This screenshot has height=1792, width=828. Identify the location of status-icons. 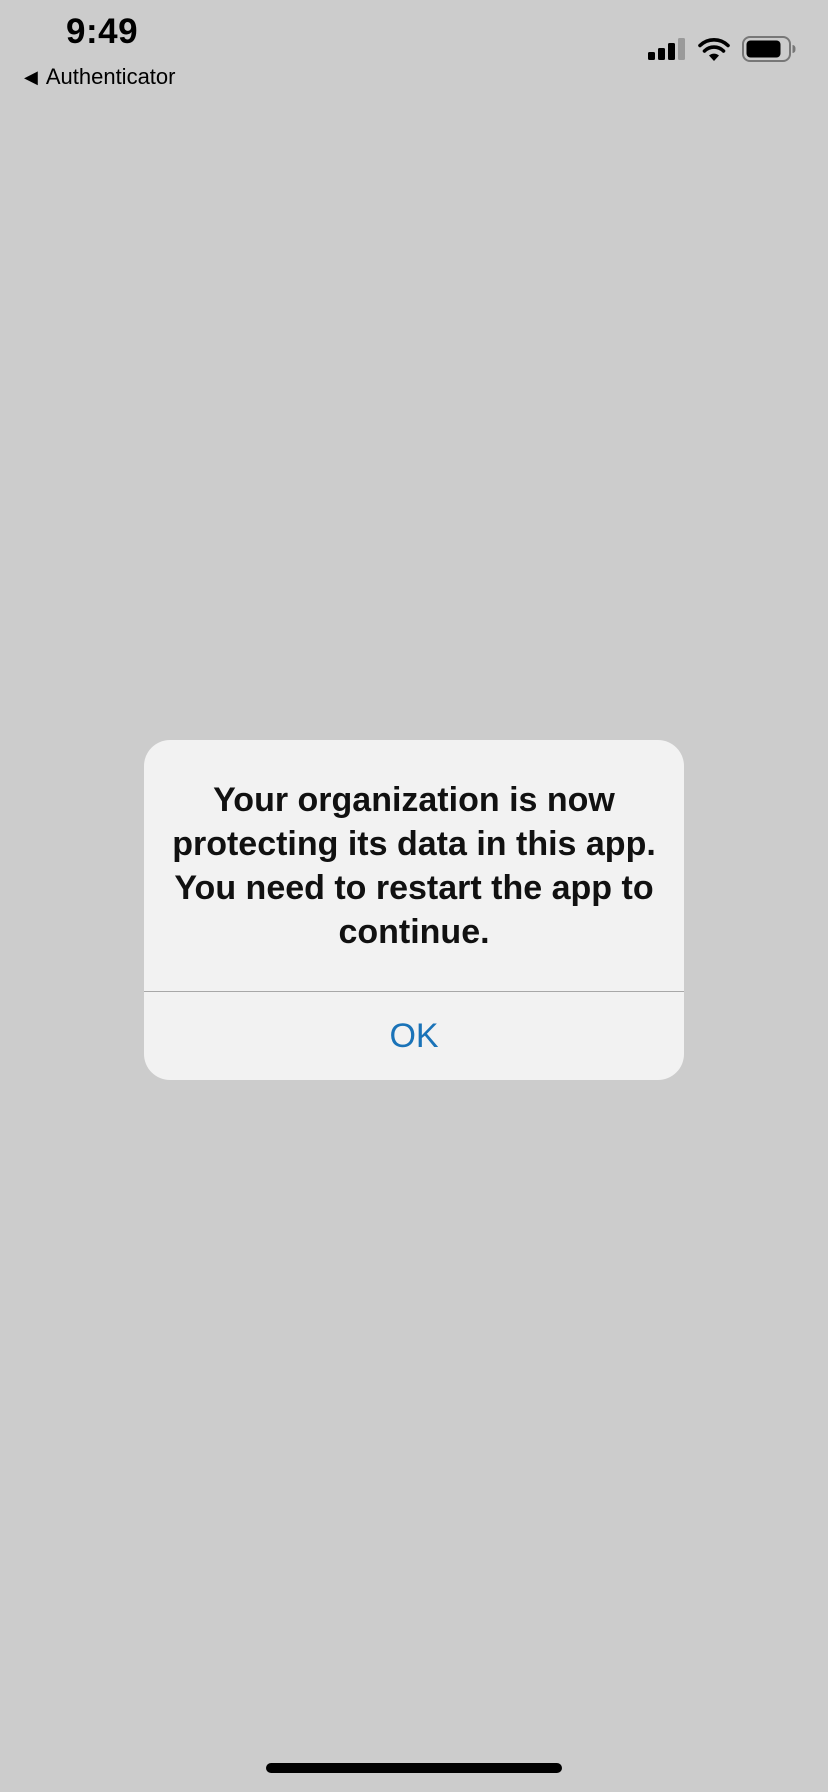
(722, 49).